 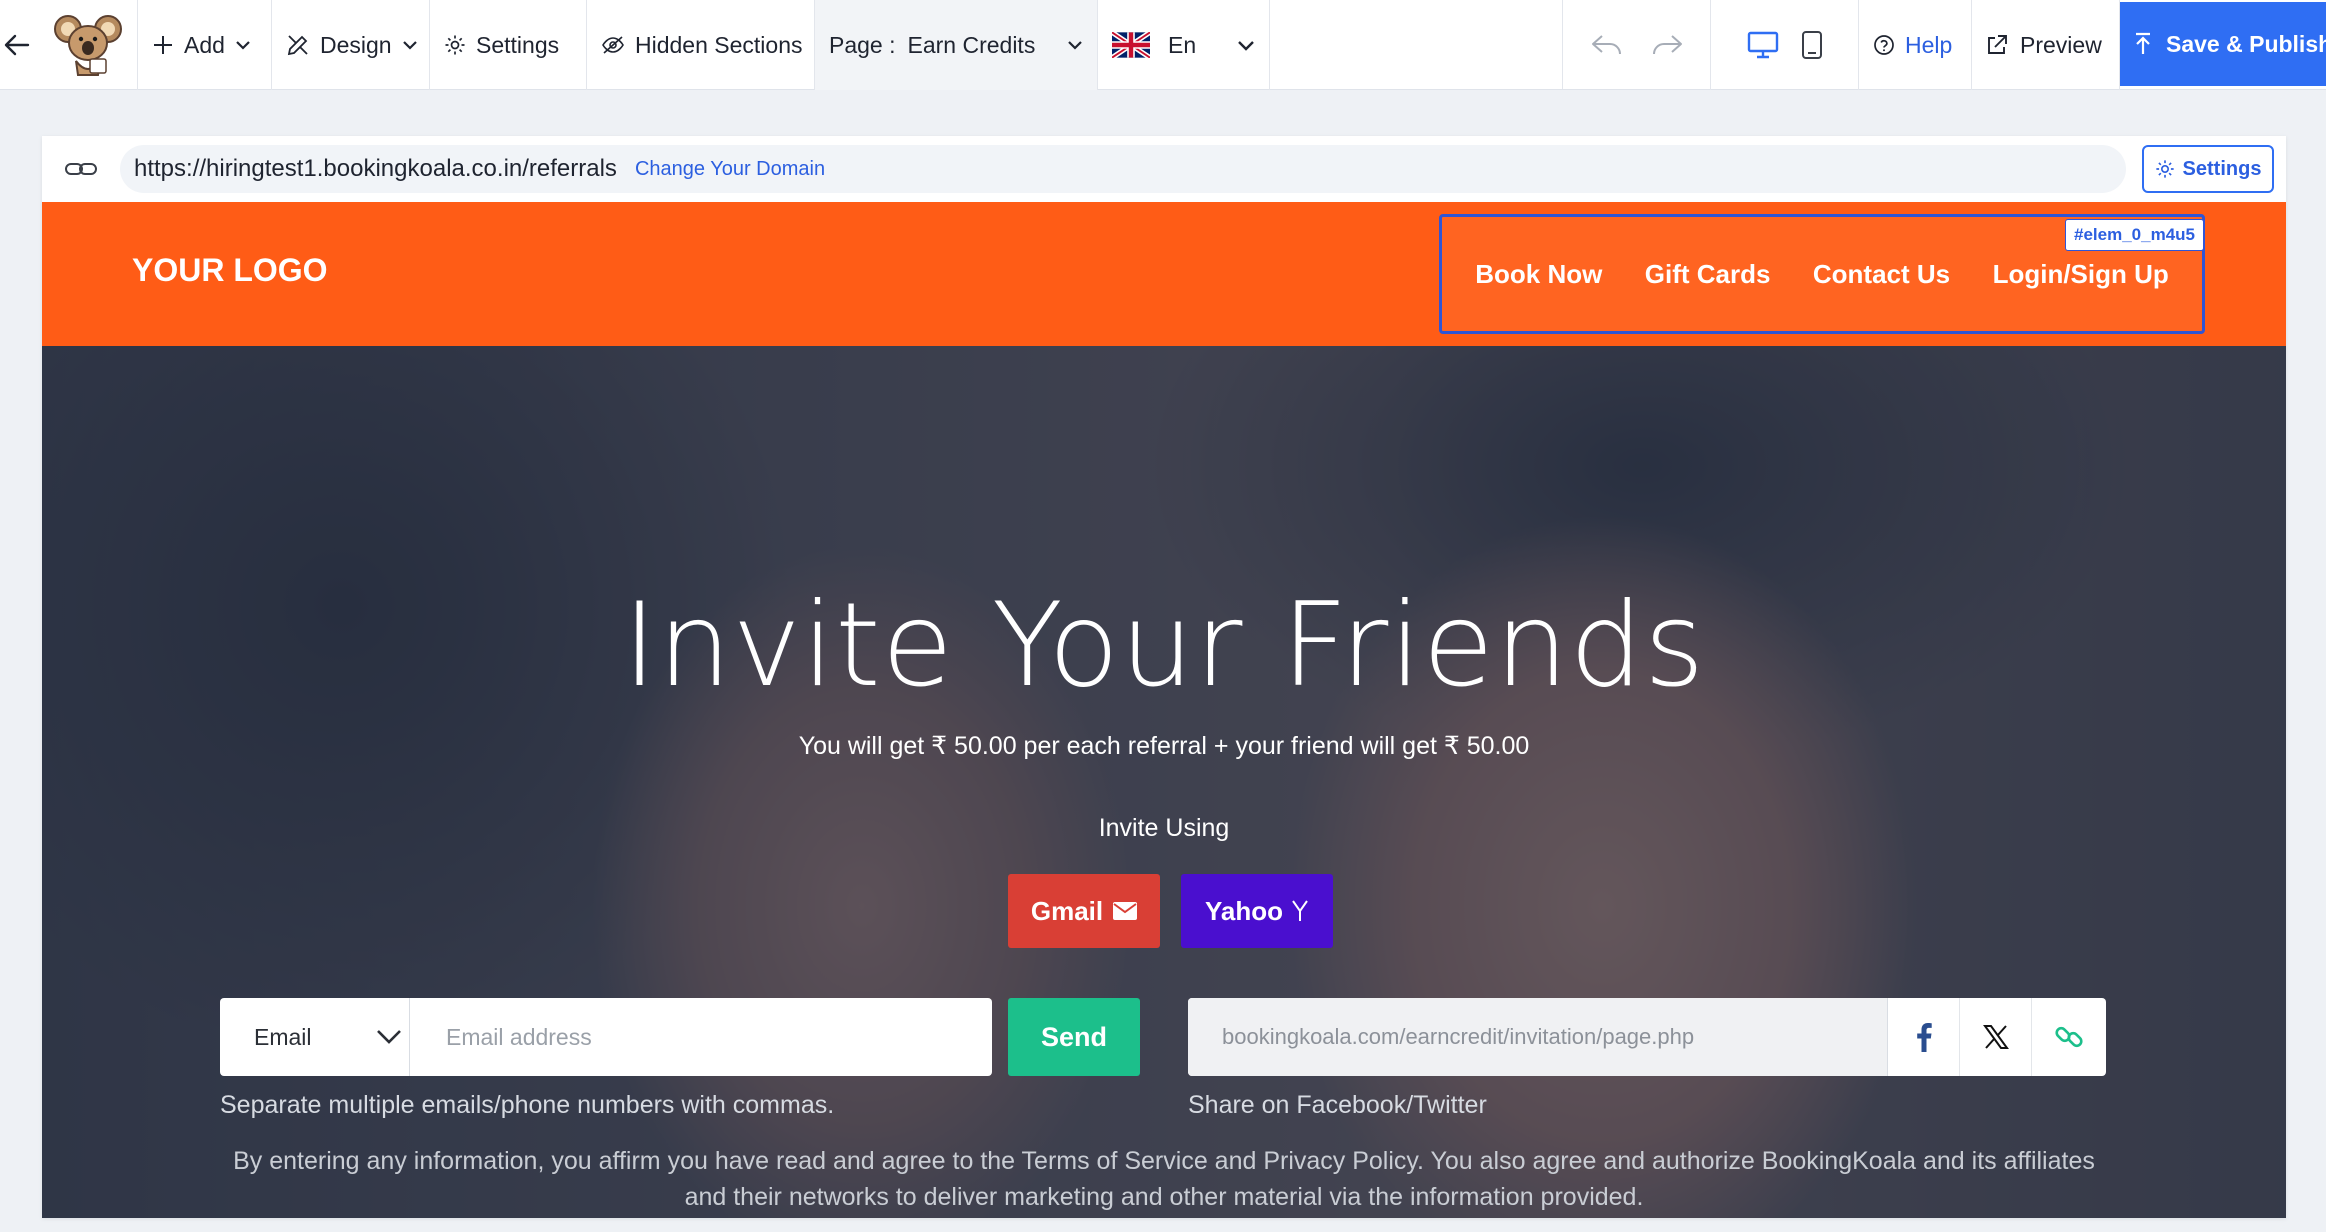 I want to click on site-logo: YOUR LOGO, so click(x=230, y=270).